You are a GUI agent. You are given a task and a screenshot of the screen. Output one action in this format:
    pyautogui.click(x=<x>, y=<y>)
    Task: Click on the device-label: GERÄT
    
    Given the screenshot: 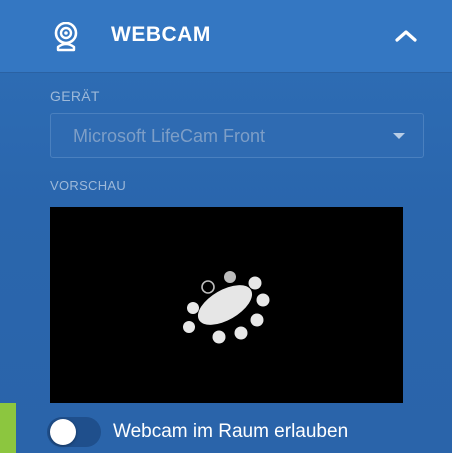 What is the action you would take?
    pyautogui.click(x=75, y=96)
    